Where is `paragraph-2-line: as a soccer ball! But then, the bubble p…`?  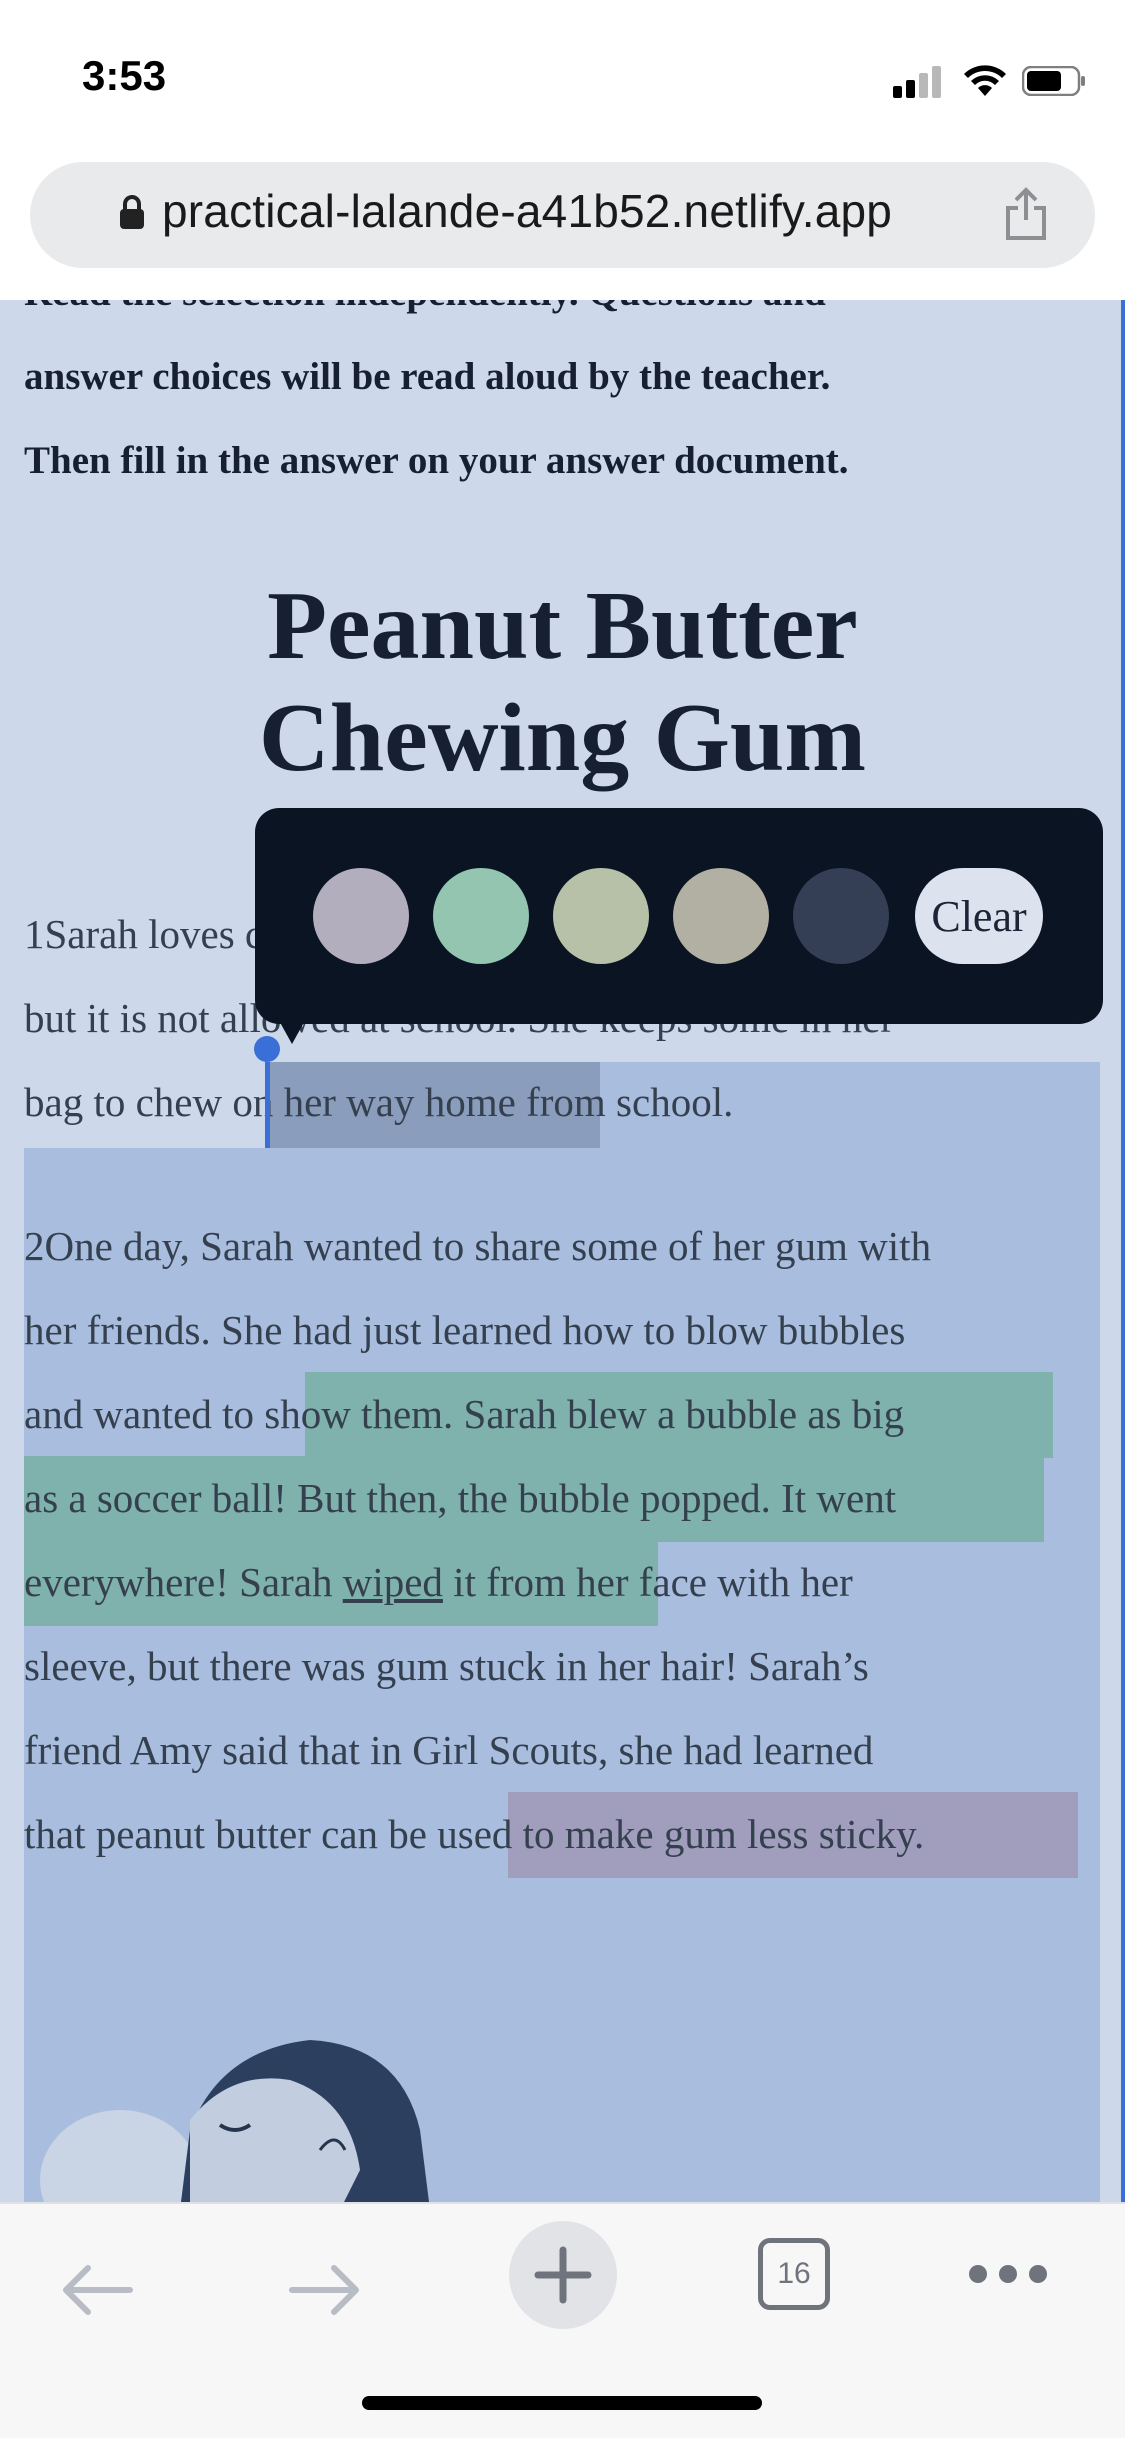
paragraph-2-line: as a soccer ball! But then, the bubble p… is located at coordinates (460, 1498).